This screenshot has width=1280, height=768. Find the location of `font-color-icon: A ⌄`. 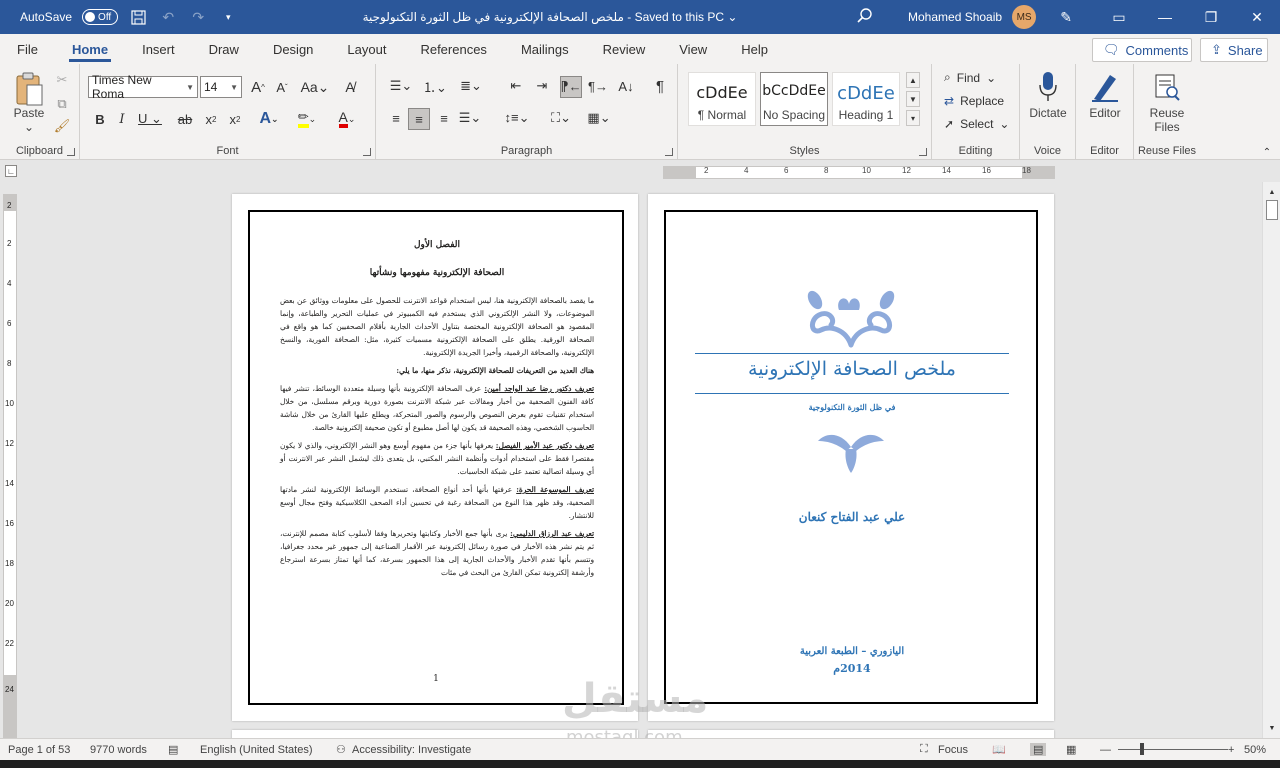

font-color-icon: A ⌄ is located at coordinates (347, 119).